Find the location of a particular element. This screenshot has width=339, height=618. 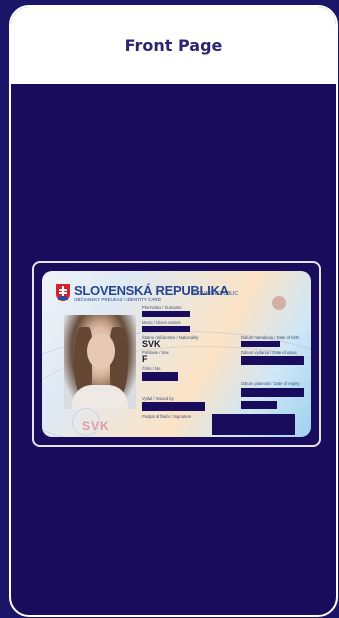

page-title: Front Page is located at coordinates (173, 45).